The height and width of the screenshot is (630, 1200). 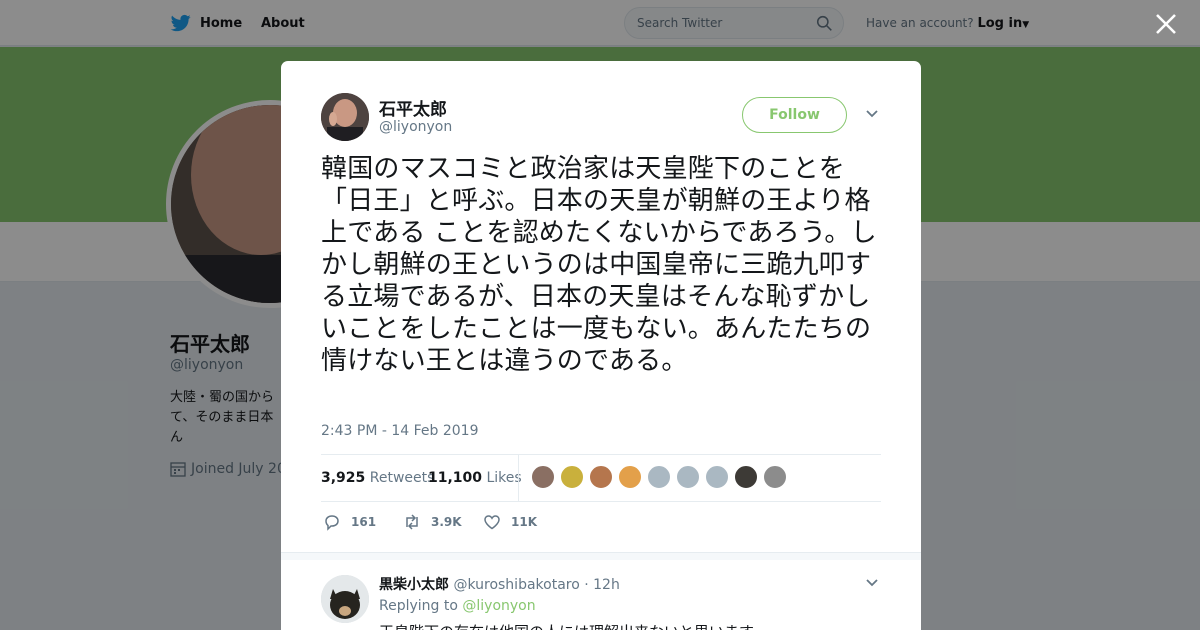 What do you see at coordinates (446, 522) in the screenshot?
I see `retweet-count: 3.9K` at bounding box center [446, 522].